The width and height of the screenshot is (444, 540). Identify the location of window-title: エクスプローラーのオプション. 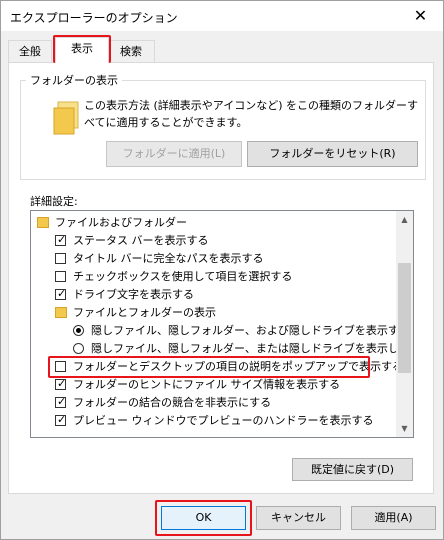
(94, 18).